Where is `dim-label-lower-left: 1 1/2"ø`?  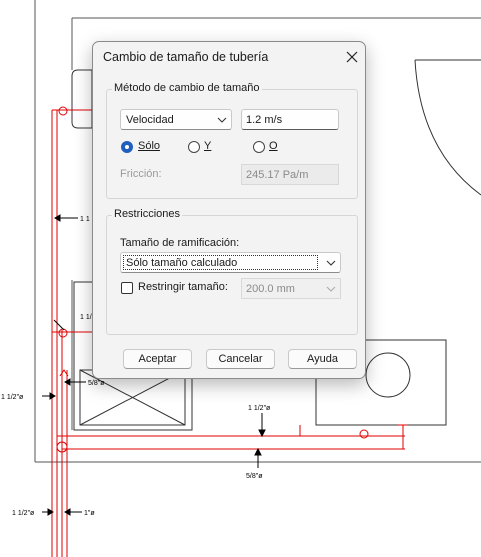 dim-label-lower-left: 1 1/2"ø is located at coordinates (23, 513).